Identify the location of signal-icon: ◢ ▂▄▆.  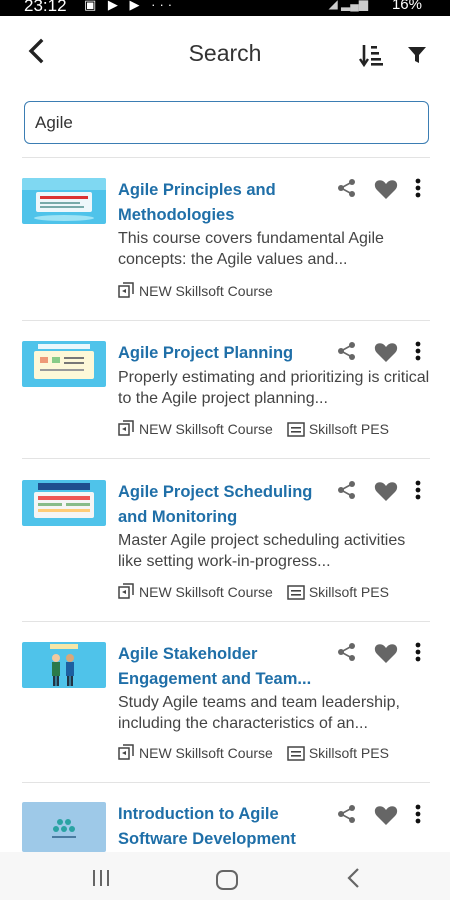
(348, 5).